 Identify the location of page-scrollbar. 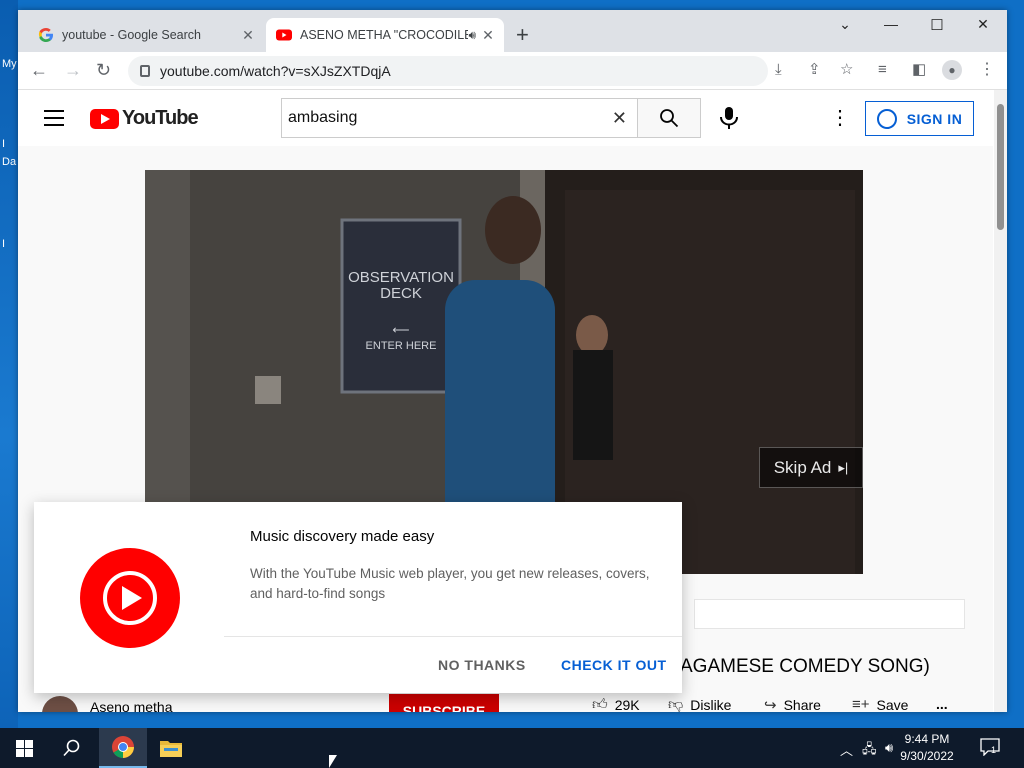
(1000, 401).